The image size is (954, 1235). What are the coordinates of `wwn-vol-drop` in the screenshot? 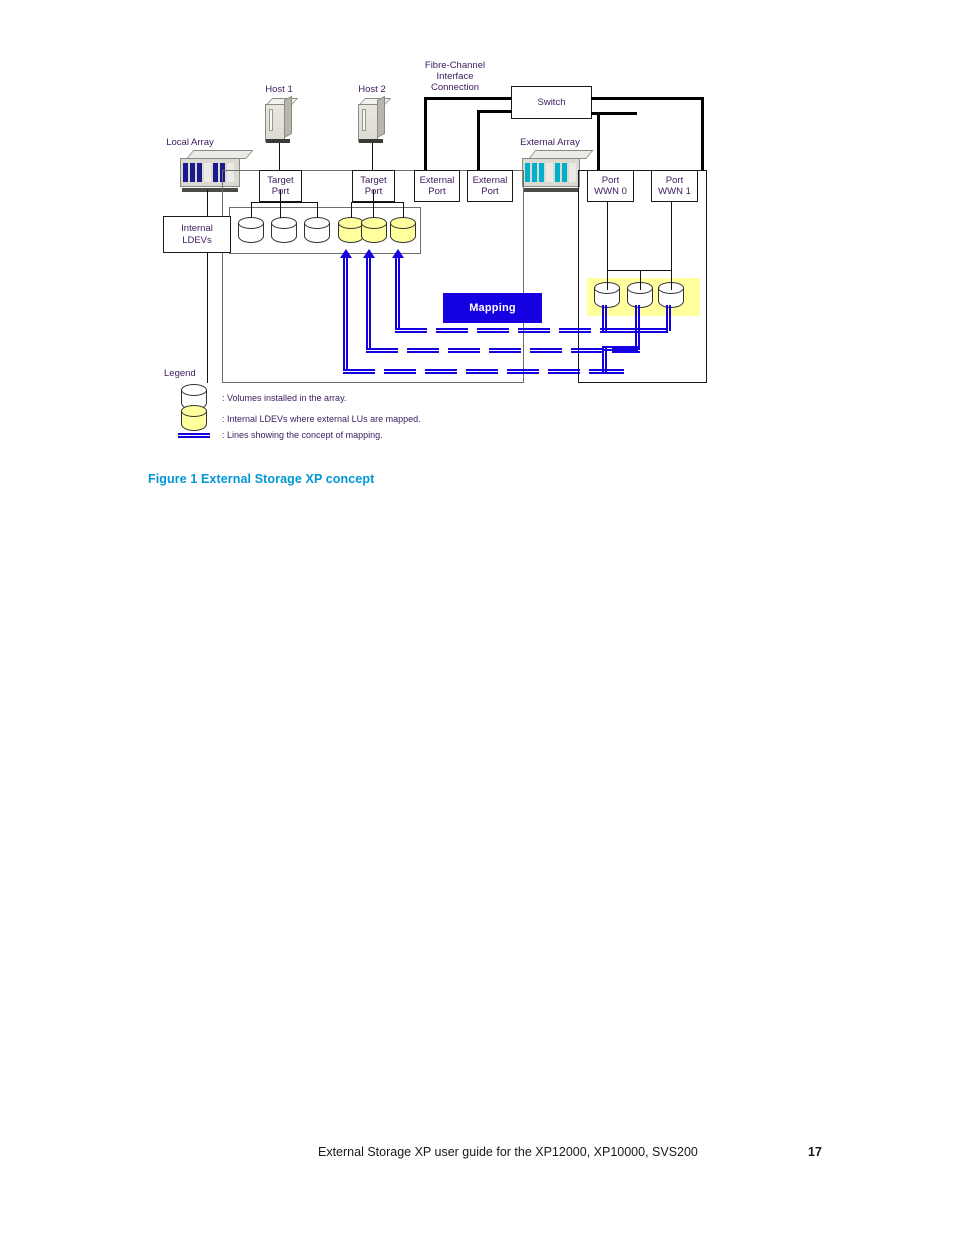 It's located at (640, 280).